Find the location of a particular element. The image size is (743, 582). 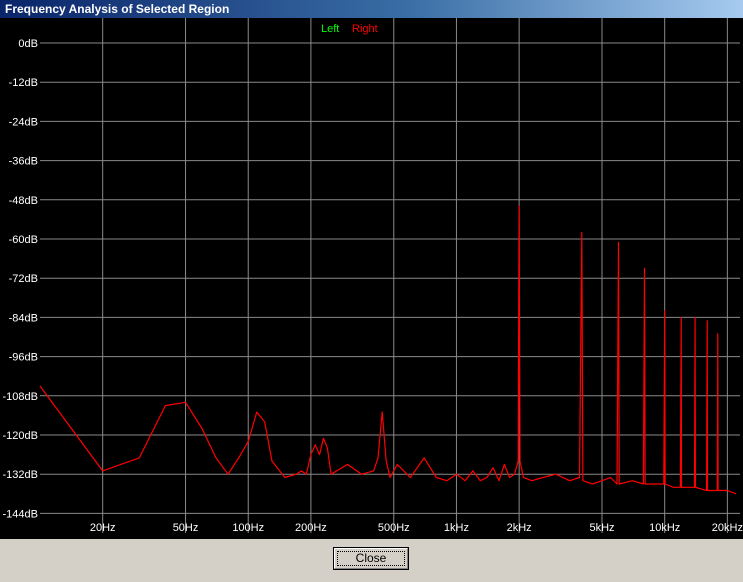

x-tick-label: 20Hz is located at coordinates (103, 528).